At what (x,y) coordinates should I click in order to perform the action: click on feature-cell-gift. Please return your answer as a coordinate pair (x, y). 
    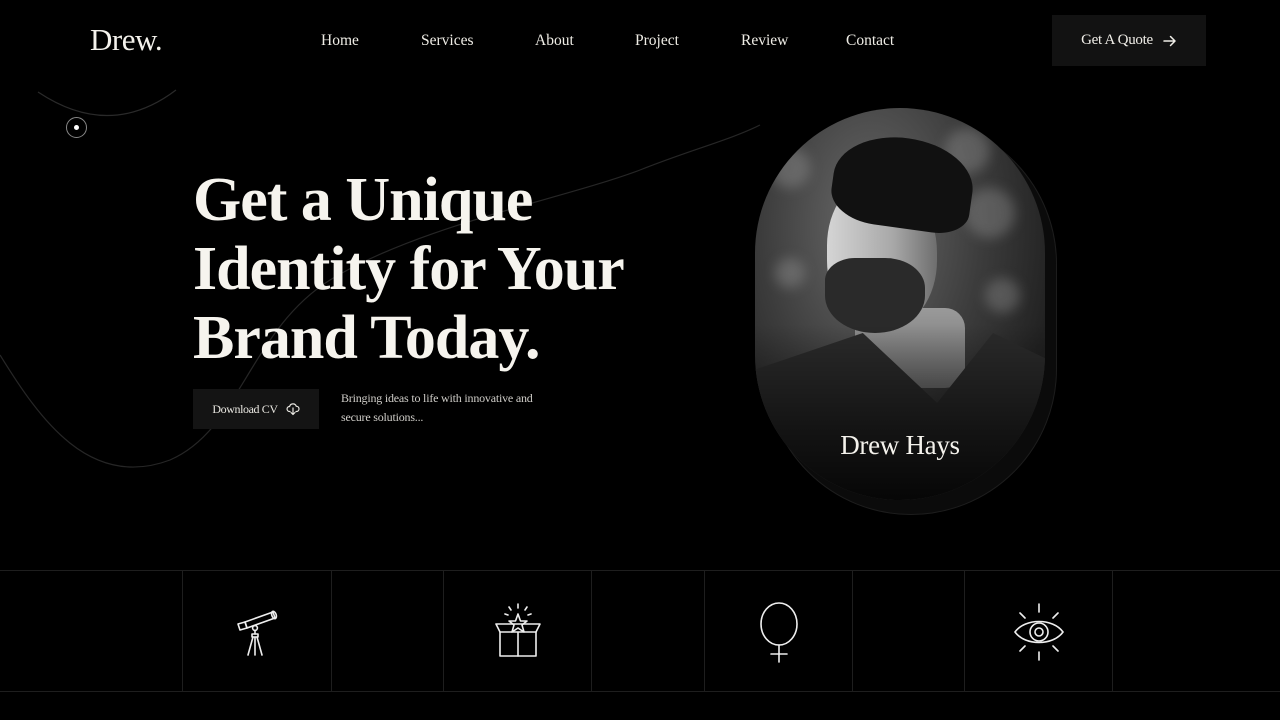
    Looking at the image, I should click on (517, 631).